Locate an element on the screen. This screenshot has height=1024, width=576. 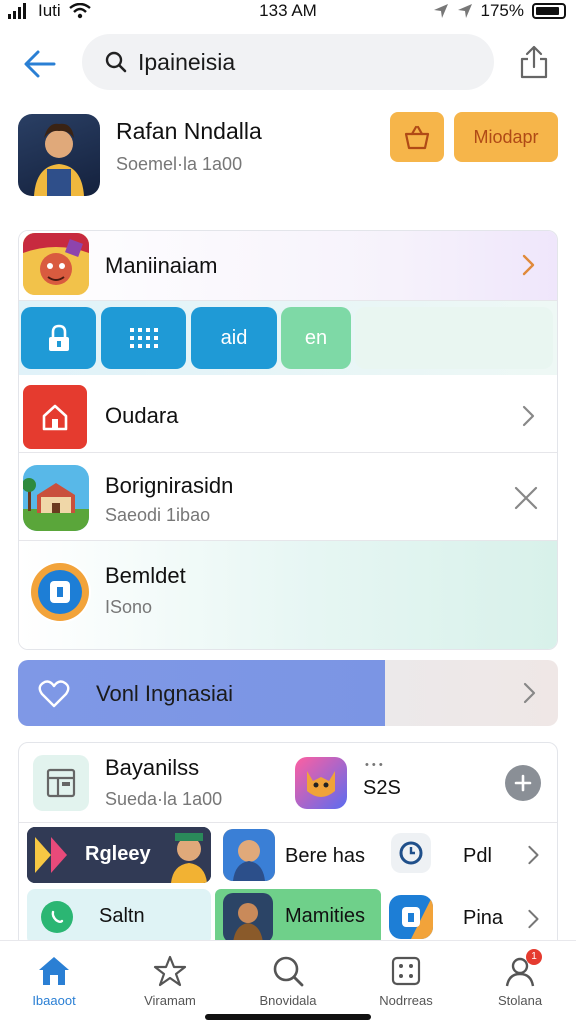
tile-label: Rgleey is located at coordinates (118, 854).